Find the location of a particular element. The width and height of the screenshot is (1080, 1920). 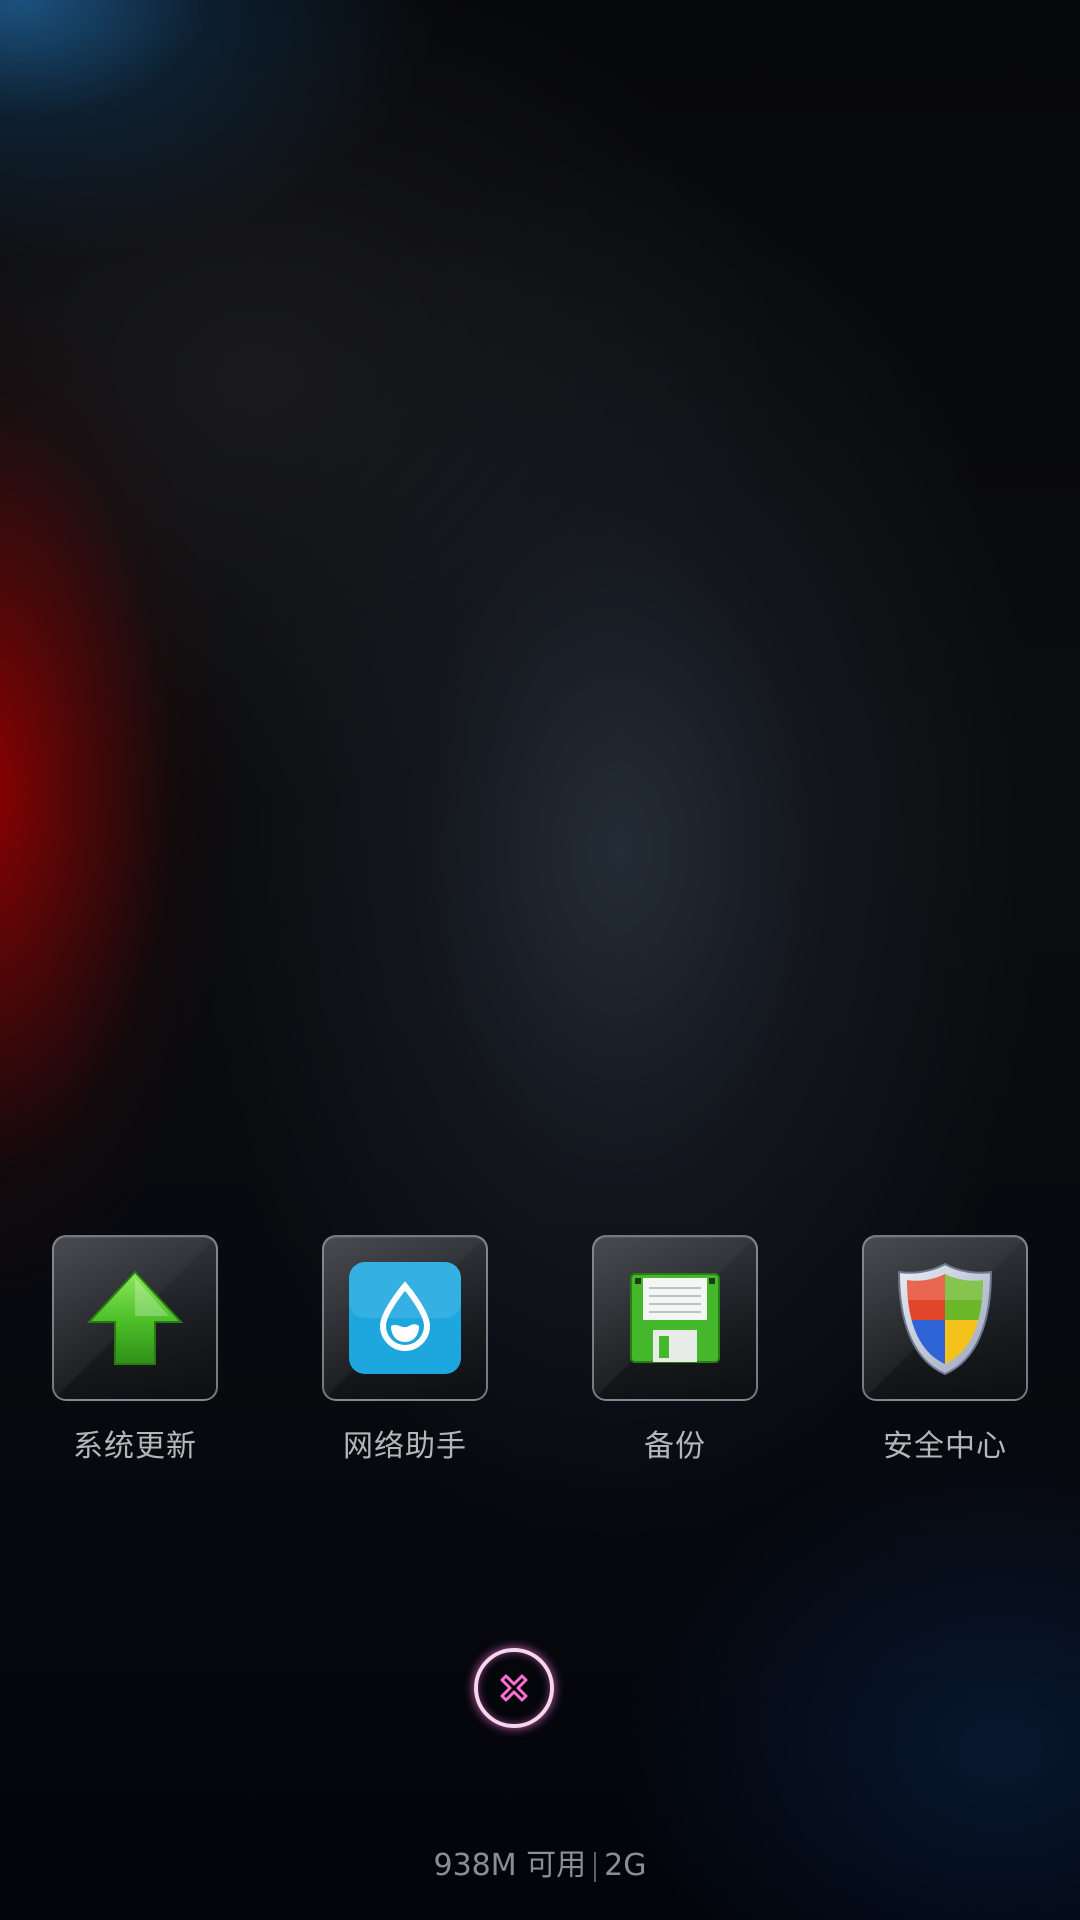

tile-backup-frame is located at coordinates (675, 1318).